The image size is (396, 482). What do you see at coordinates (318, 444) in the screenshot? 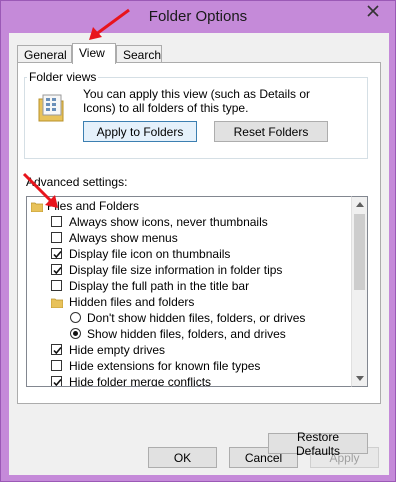
I see `restore-defaults-button: Restore Defaults` at bounding box center [318, 444].